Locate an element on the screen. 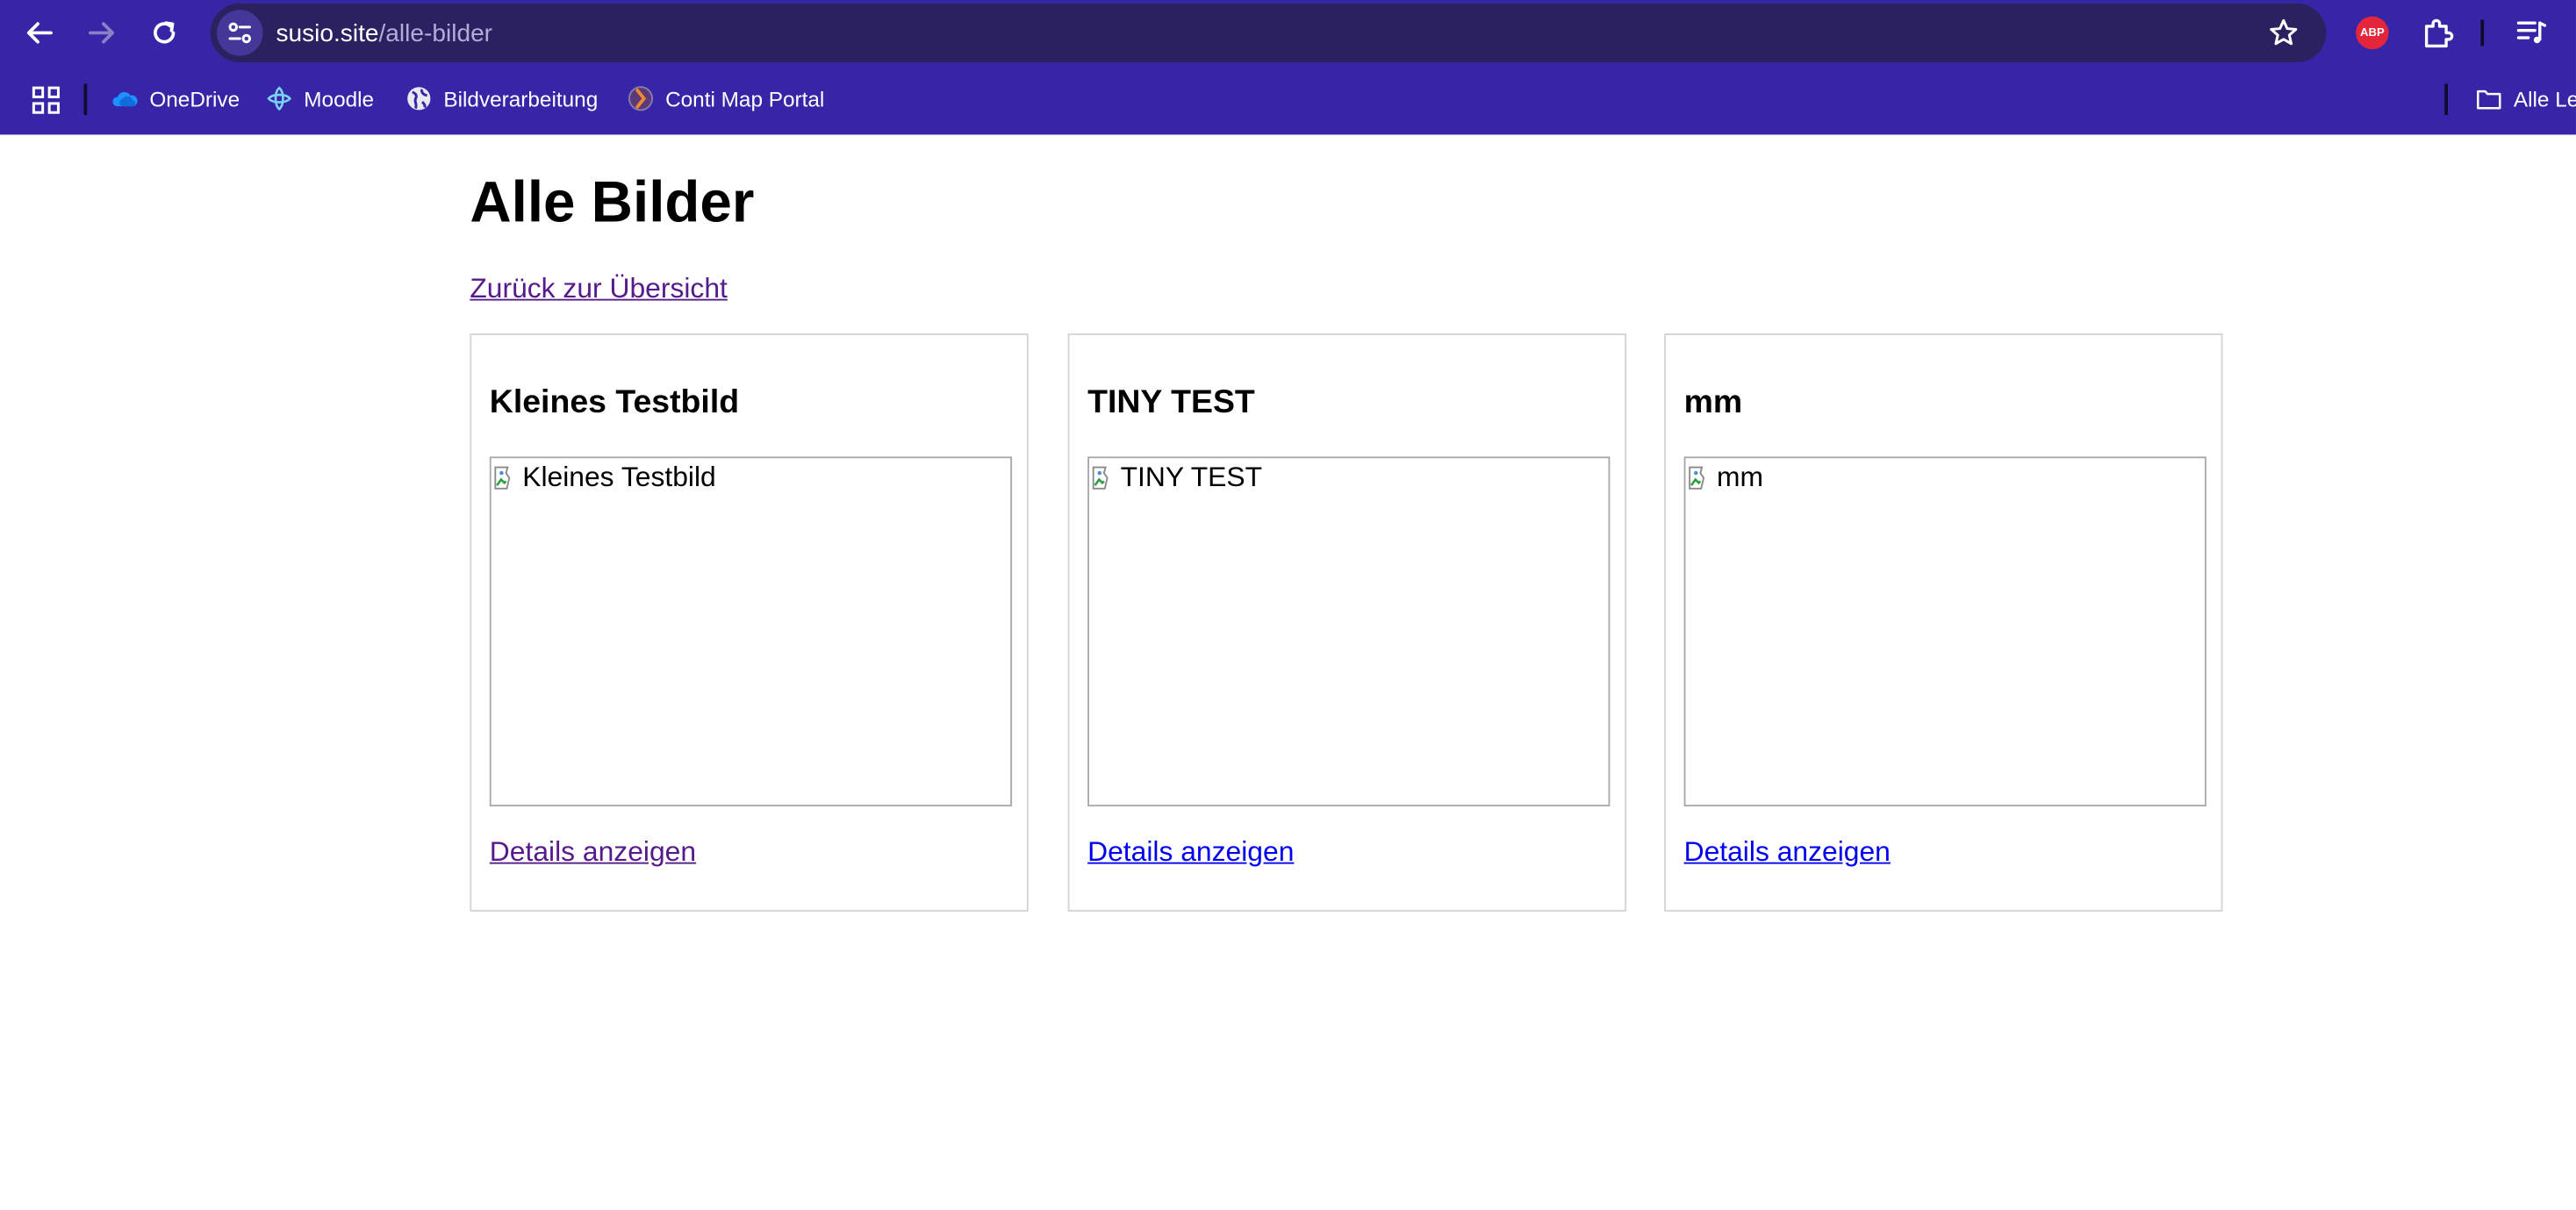  map-portal-icon is located at coordinates (641, 98).